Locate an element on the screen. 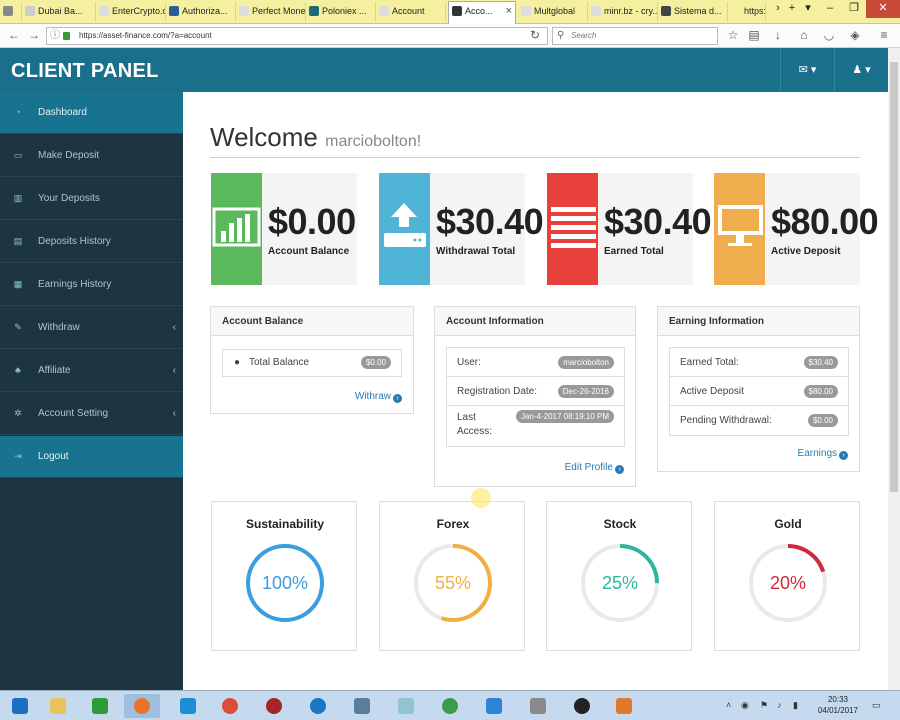  menu-icon: ≡ is located at coordinates (884, 36).